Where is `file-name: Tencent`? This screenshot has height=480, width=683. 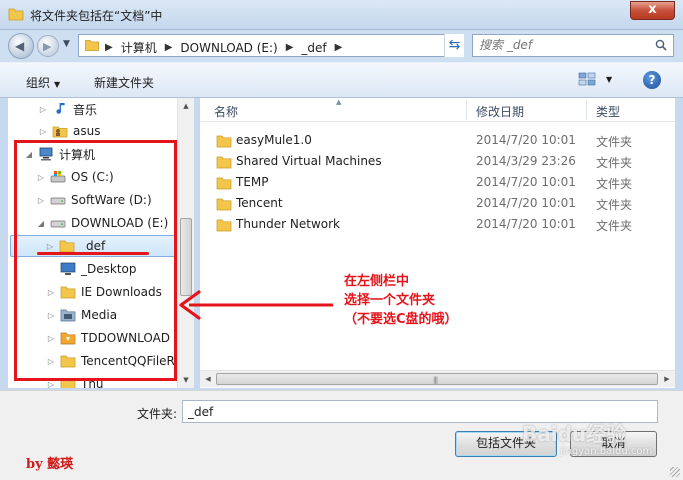 file-name: Tencent is located at coordinates (259, 203).